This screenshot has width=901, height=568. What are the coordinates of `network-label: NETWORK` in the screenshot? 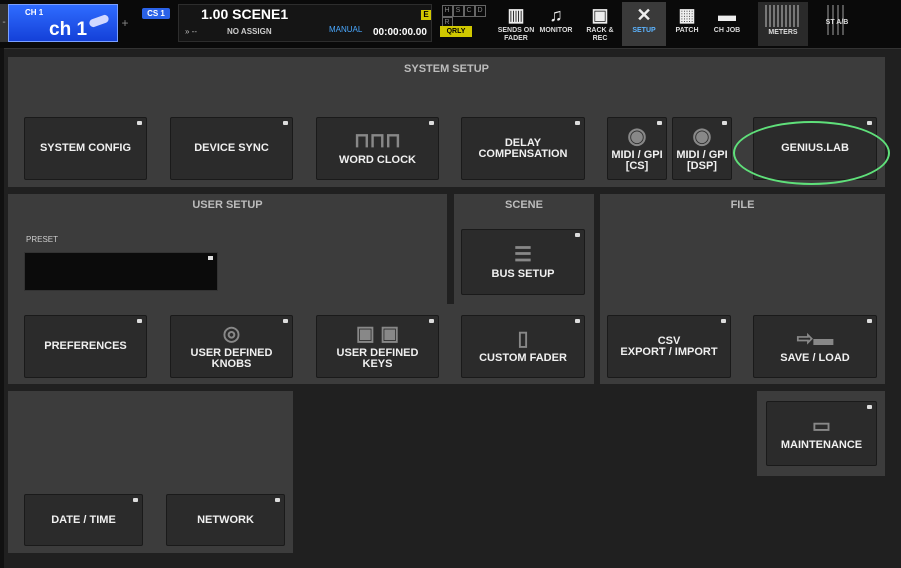 It's located at (225, 519).